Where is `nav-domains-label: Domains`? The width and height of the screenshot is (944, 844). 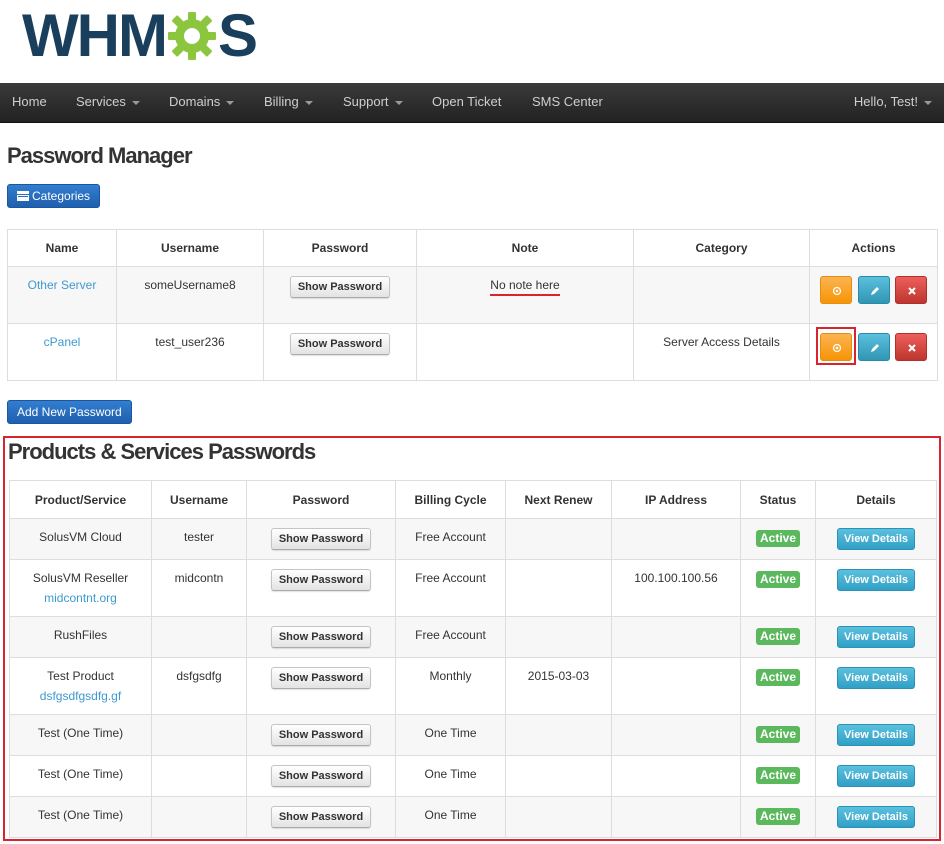
nav-domains-label: Domains is located at coordinates (195, 101).